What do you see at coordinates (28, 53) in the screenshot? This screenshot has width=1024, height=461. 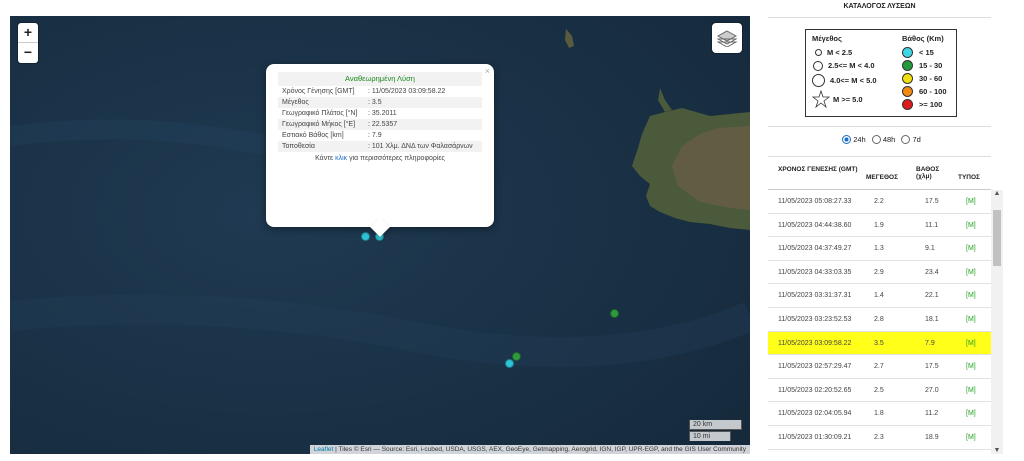 I see `zoom-out-button: −` at bounding box center [28, 53].